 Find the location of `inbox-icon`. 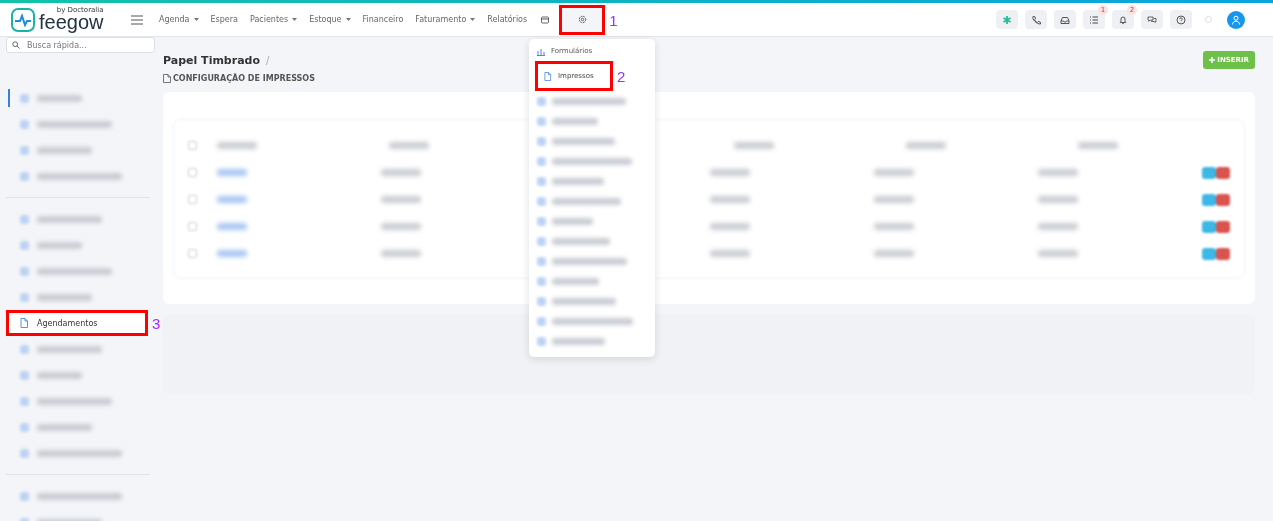

inbox-icon is located at coordinates (1065, 19).